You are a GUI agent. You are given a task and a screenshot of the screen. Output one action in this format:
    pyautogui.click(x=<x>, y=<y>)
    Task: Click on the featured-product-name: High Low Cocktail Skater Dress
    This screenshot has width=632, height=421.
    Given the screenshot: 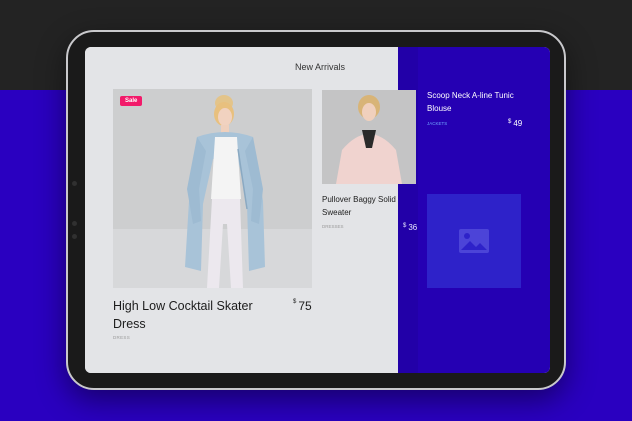 What is the action you would take?
    pyautogui.click(x=188, y=315)
    